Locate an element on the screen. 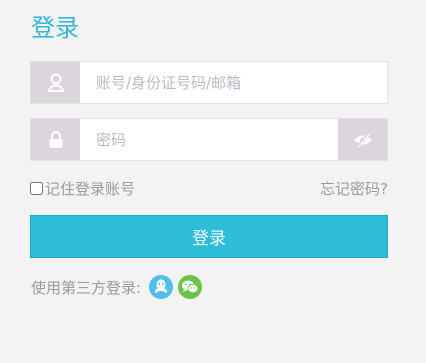  third-party-login: 使用第三方登录: is located at coordinates (119, 287).